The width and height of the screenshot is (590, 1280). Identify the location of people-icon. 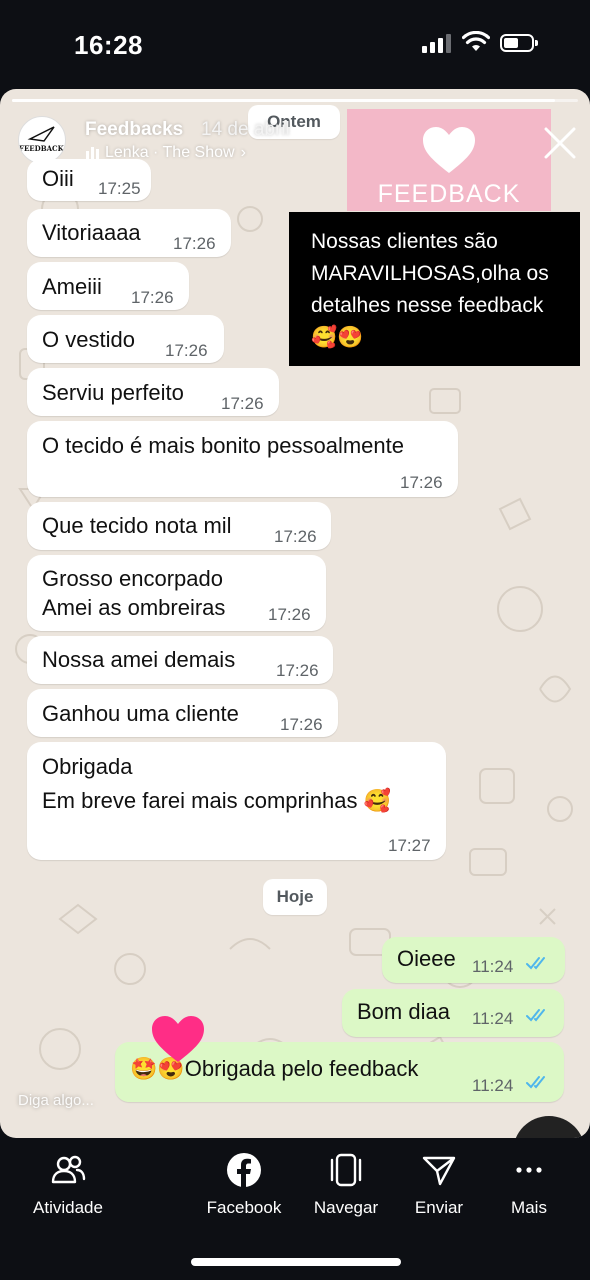
(68, 1169).